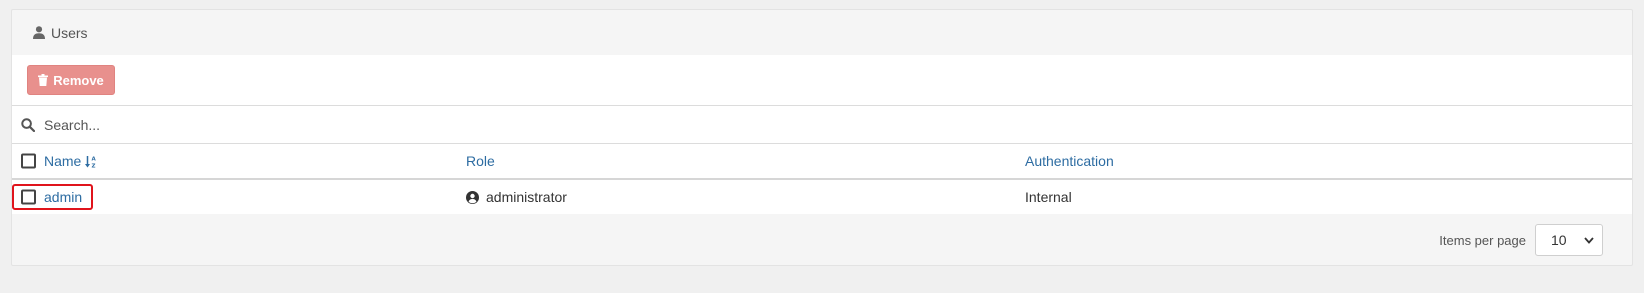  What do you see at coordinates (39, 32) in the screenshot?
I see `user-icon` at bounding box center [39, 32].